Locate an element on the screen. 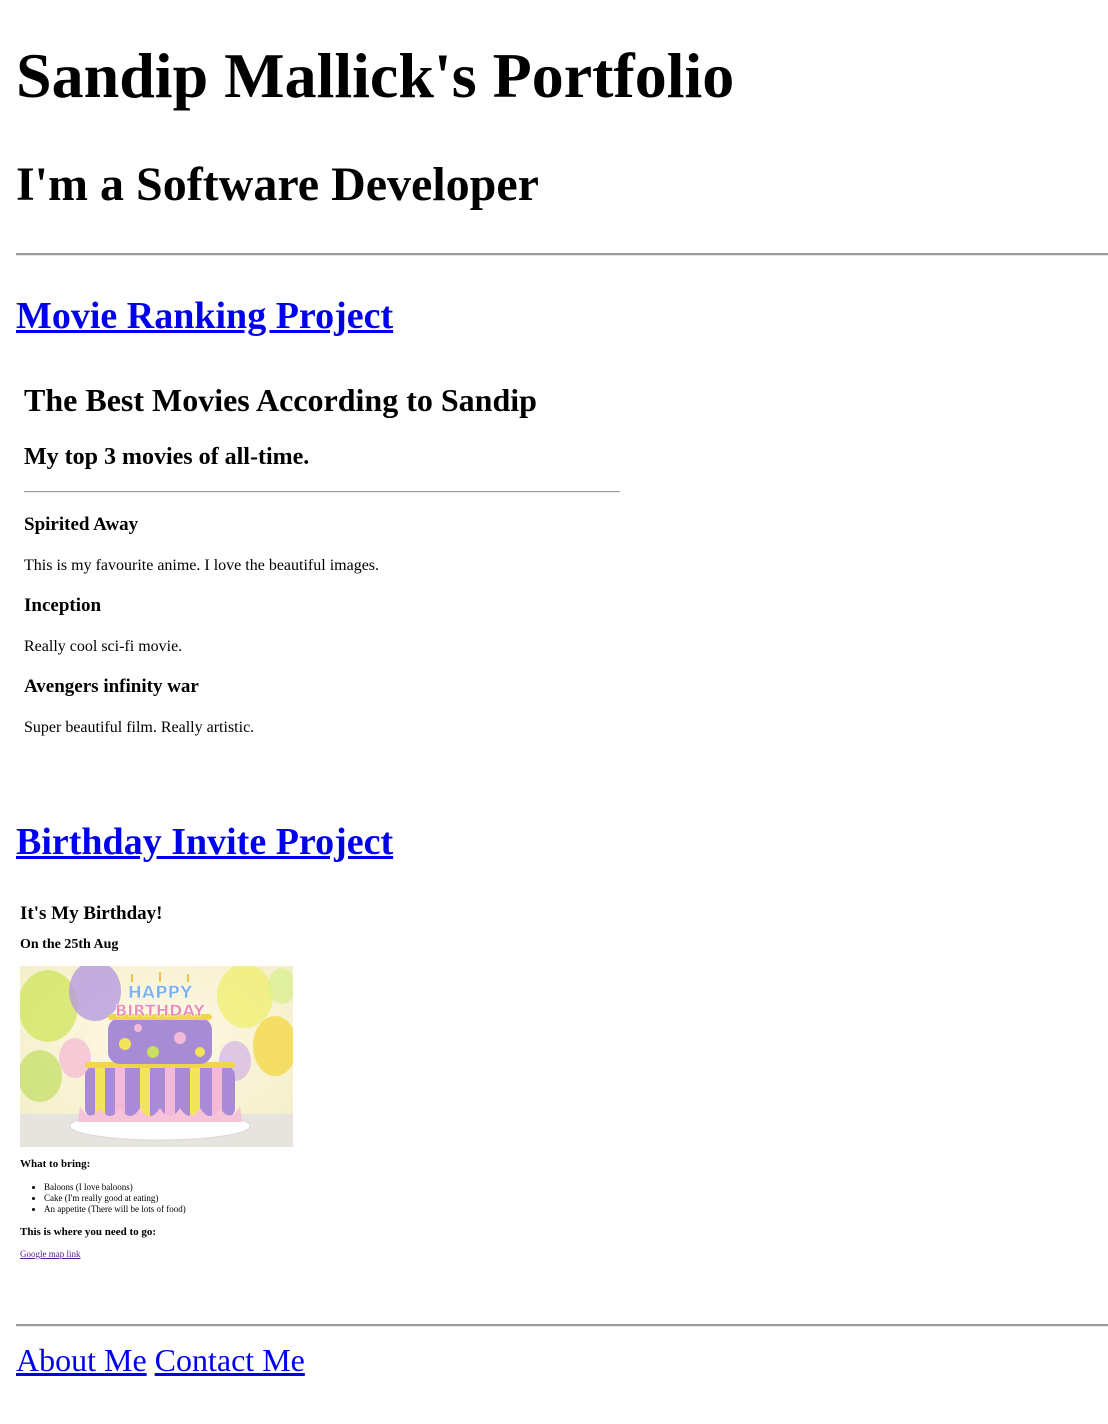 This screenshot has height=1424, width=1108. birthday-date: On the 25th Aug is located at coordinates (69, 944).